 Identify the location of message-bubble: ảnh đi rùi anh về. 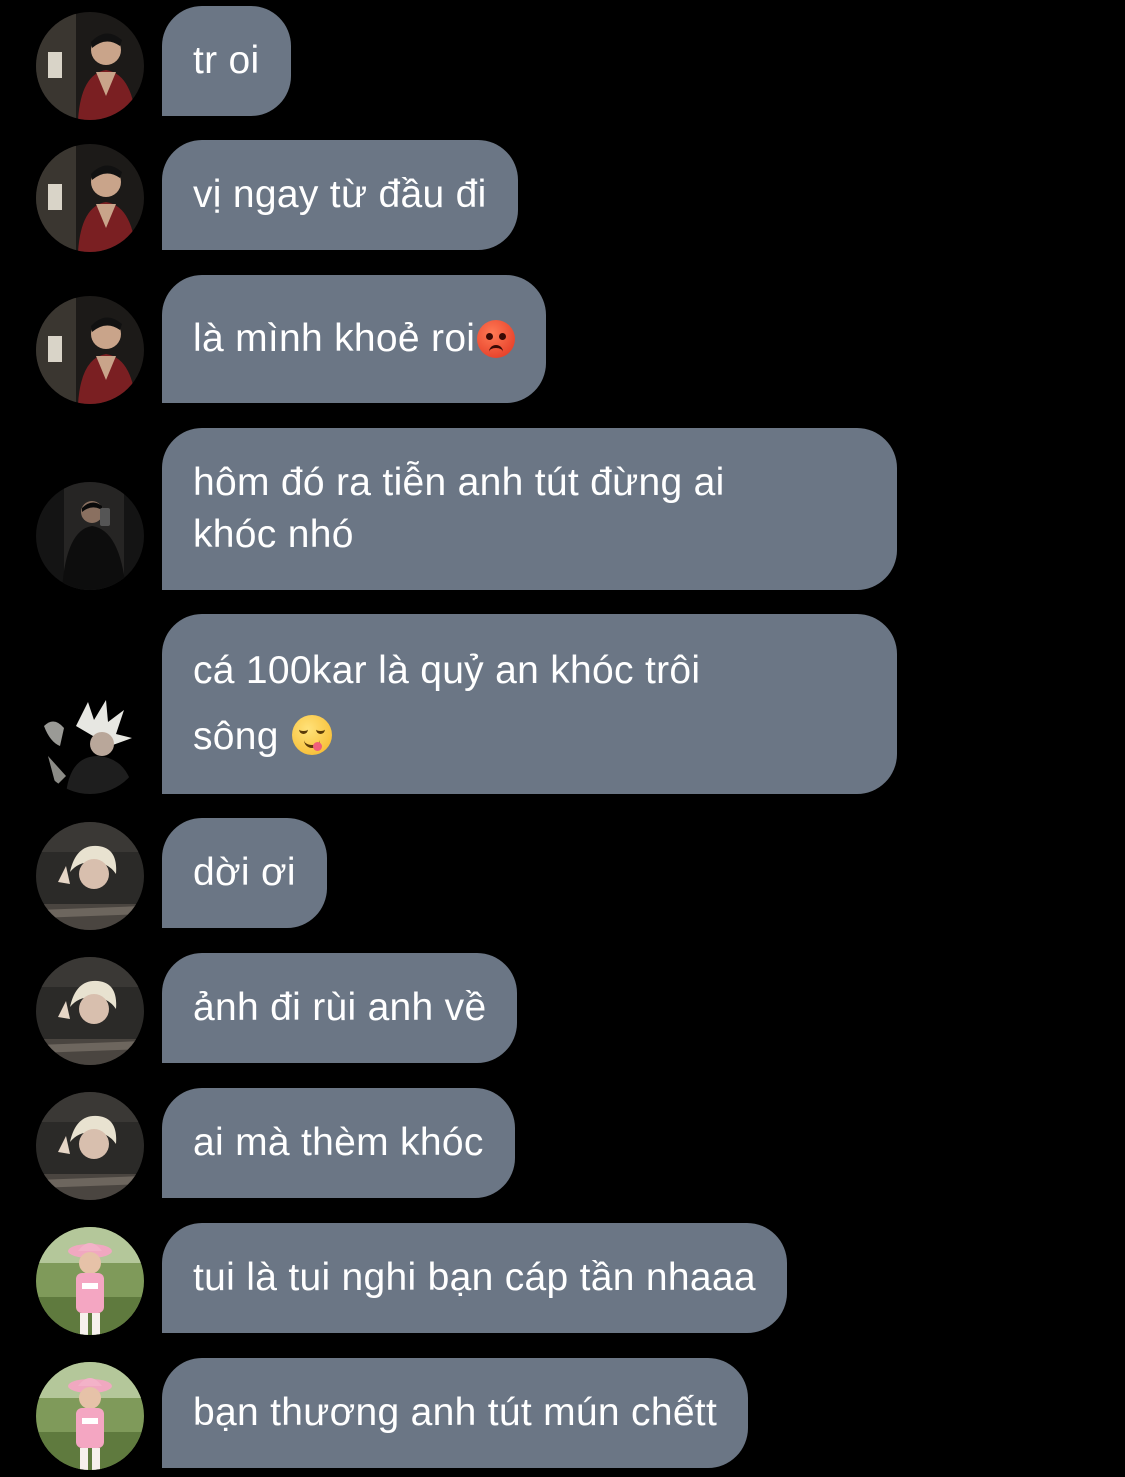
(340, 1008).